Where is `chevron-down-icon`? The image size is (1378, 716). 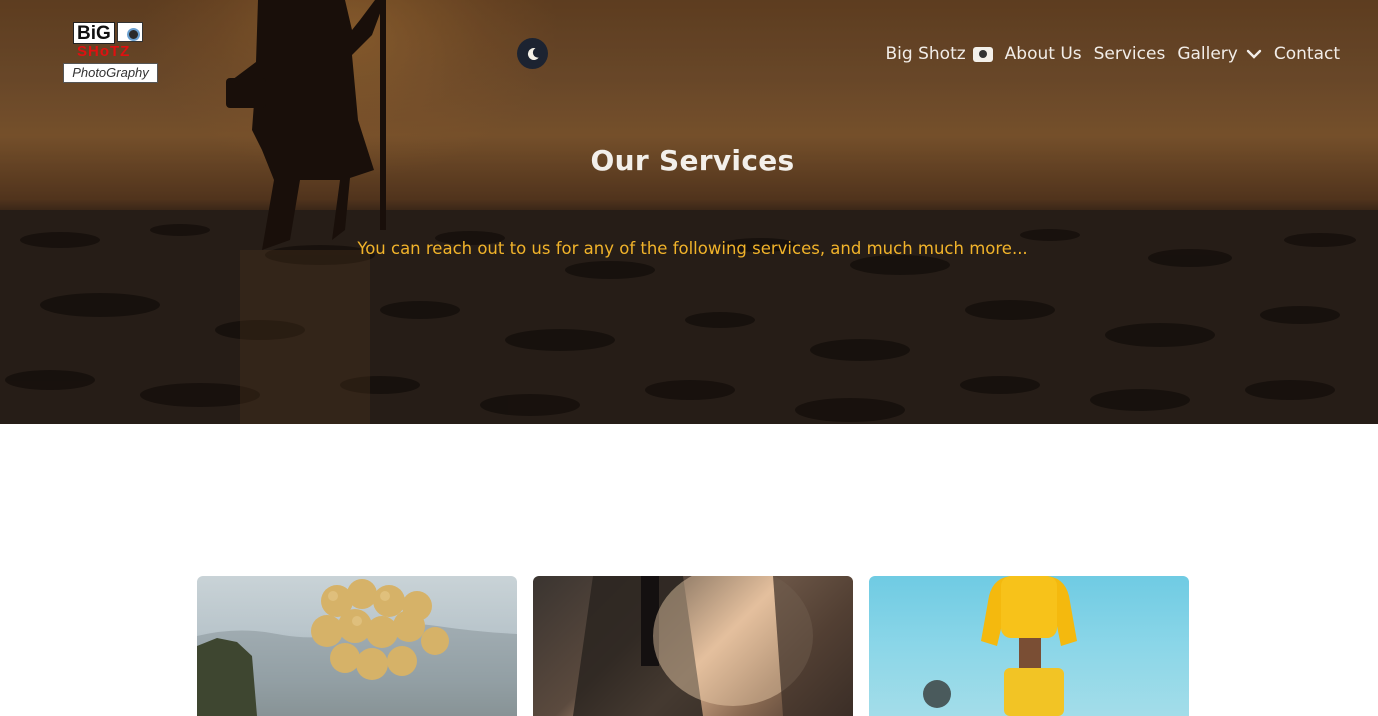 chevron-down-icon is located at coordinates (1254, 54).